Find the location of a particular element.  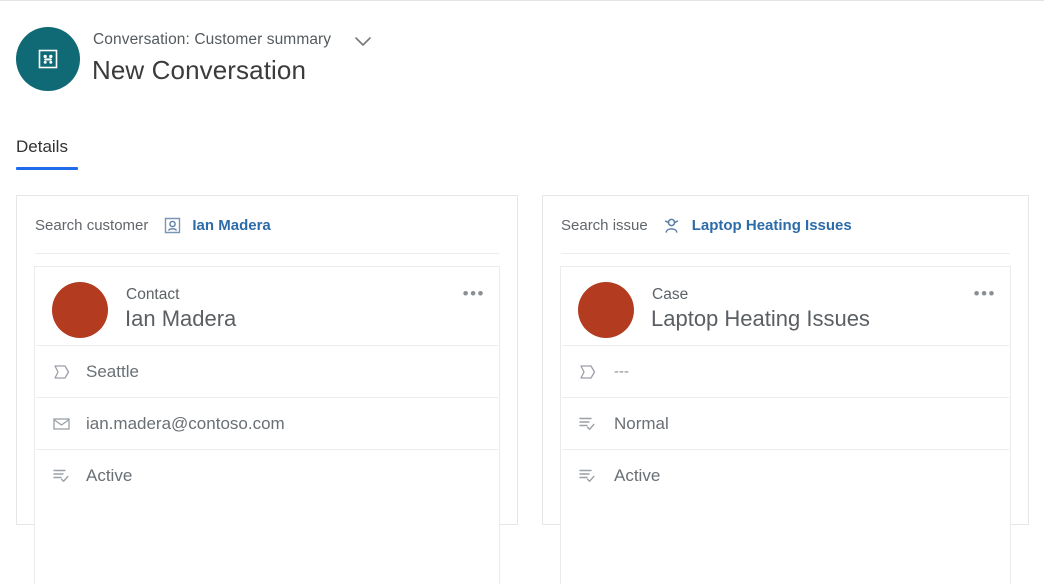

contact-field-email: ian.madera@contoso.com is located at coordinates (267, 423).